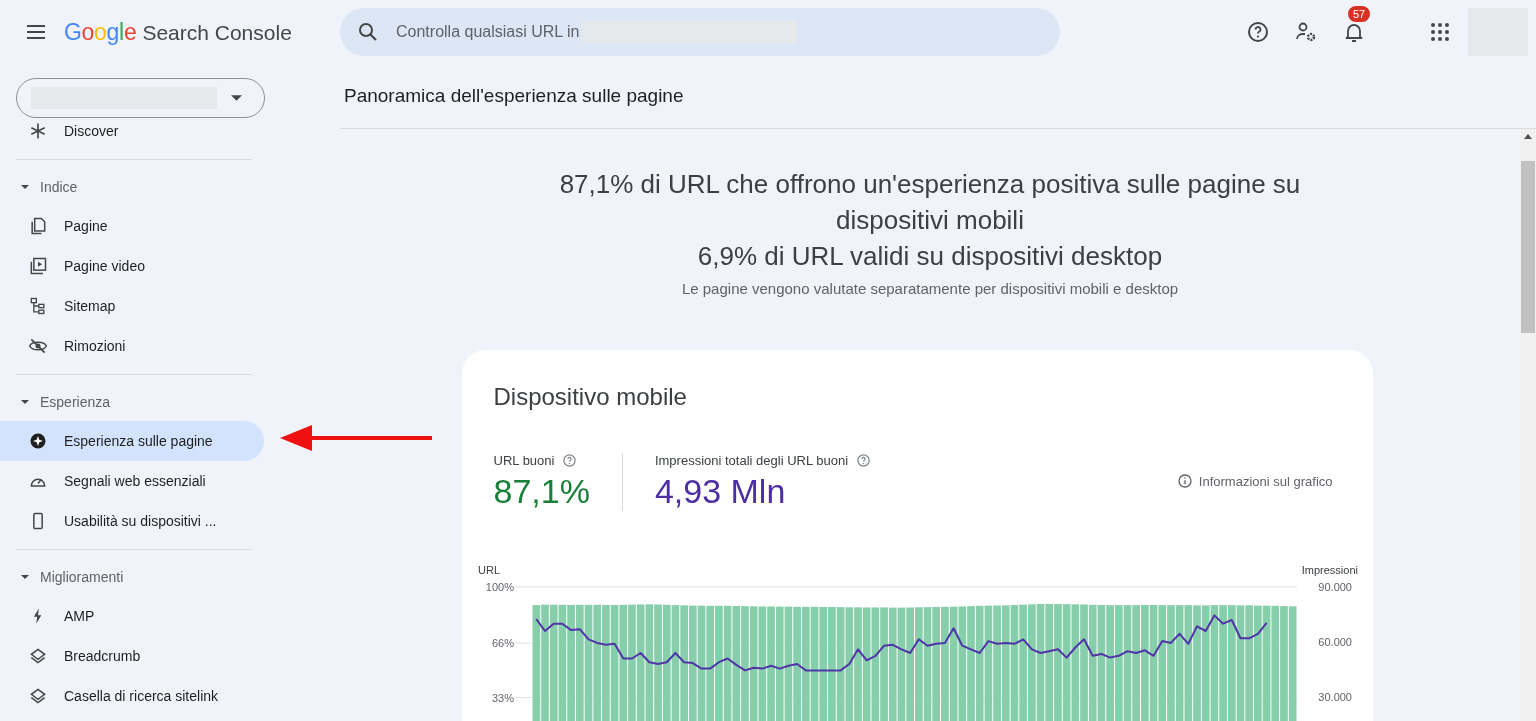 This screenshot has width=1536, height=721. Describe the element at coordinates (1334, 642) in the screenshot. I see `axis-tick-label: 60.000` at that location.